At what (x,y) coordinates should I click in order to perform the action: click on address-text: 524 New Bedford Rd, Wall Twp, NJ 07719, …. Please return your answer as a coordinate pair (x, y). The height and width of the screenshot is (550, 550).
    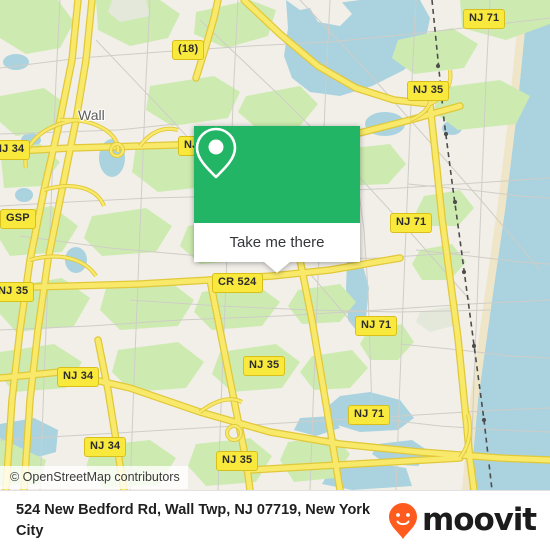
    Looking at the image, I should click on (193, 520).